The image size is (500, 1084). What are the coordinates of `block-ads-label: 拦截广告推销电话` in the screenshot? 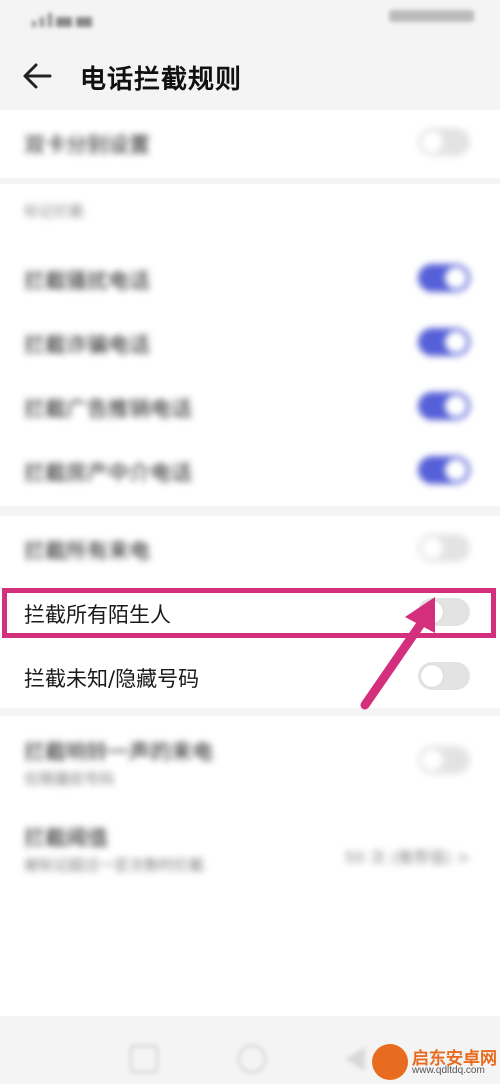 It's located at (108, 409).